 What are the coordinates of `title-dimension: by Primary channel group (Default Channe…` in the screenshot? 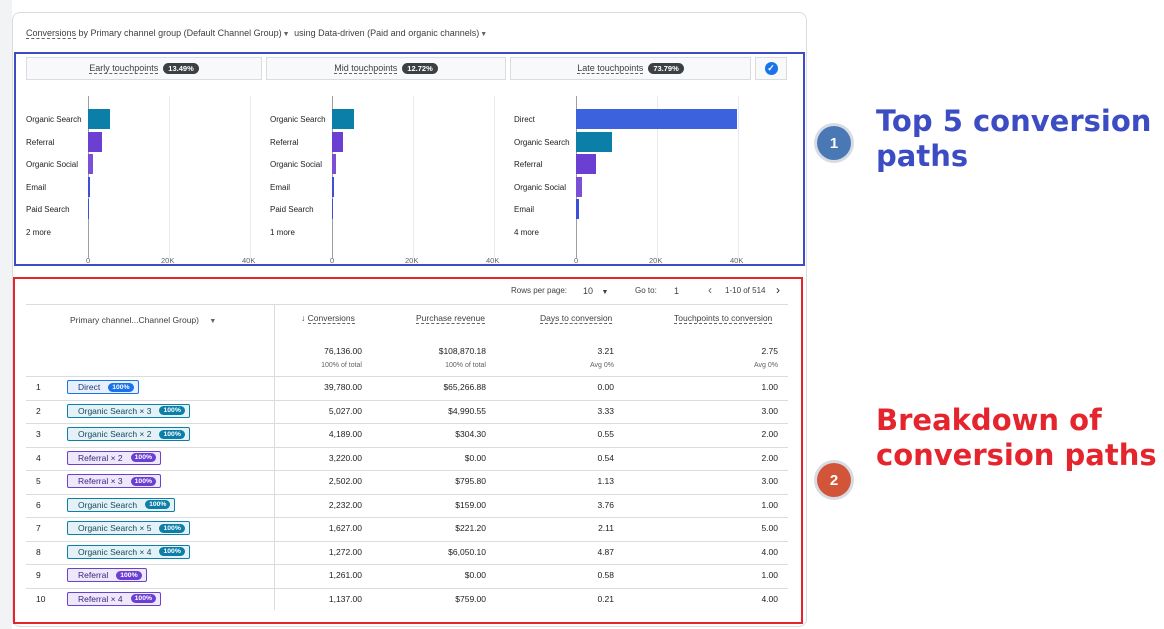 It's located at (180, 33).